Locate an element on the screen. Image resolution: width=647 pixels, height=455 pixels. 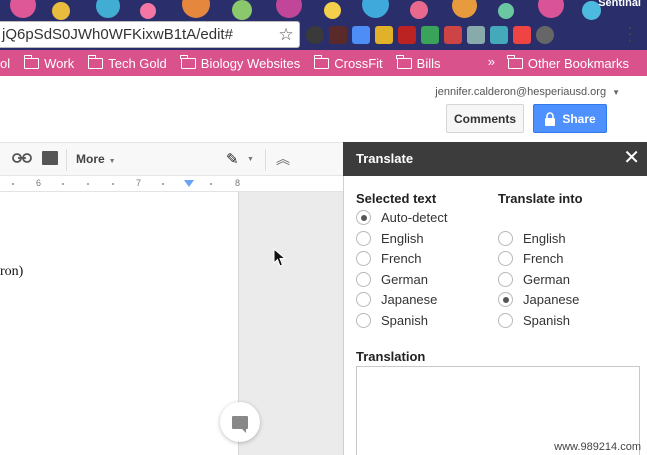
watermark: www.989214.com is located at coordinates (597, 447).